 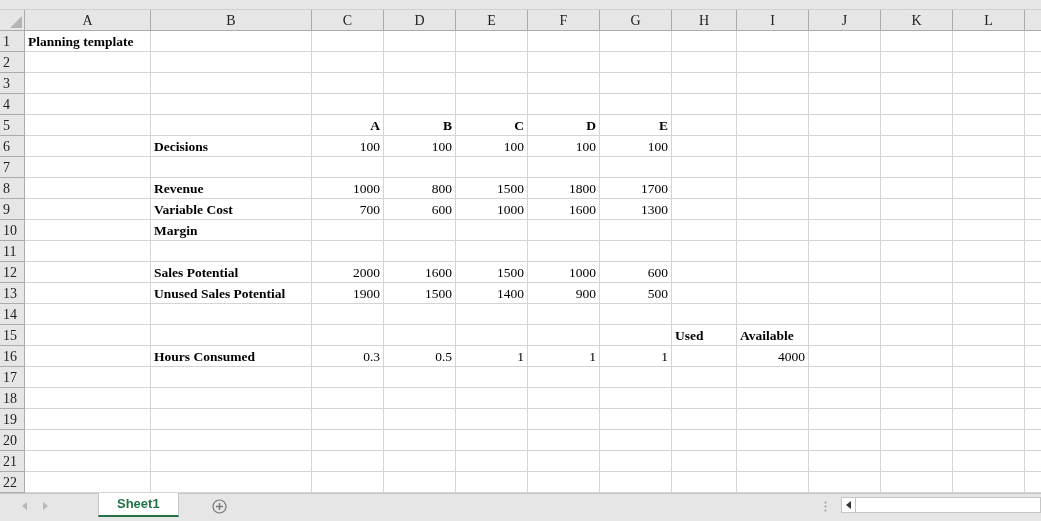 What do you see at coordinates (704, 20) in the screenshot?
I see `column-header: H` at bounding box center [704, 20].